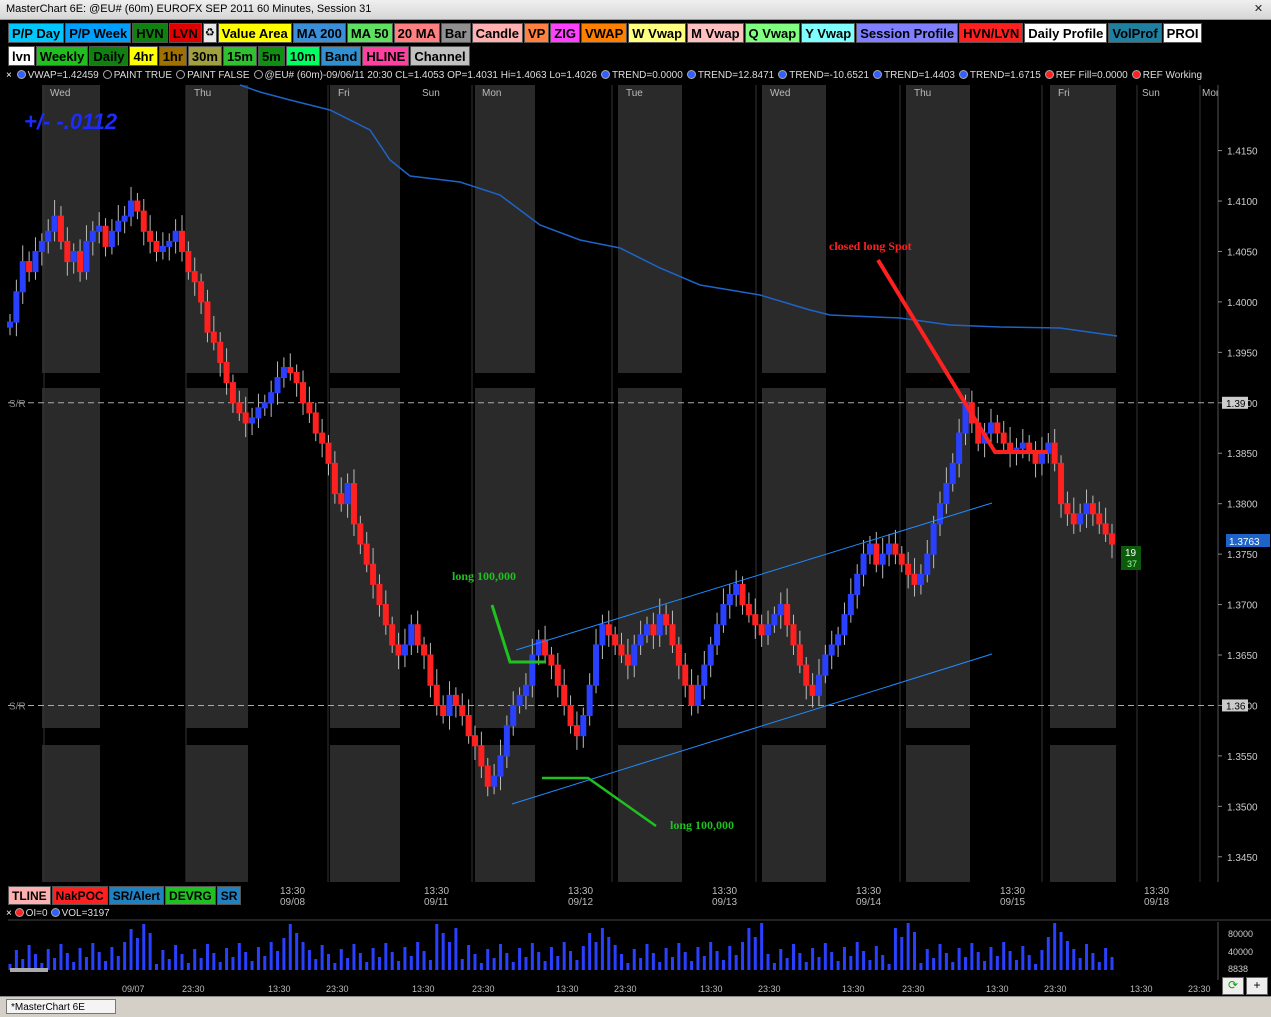  Describe the element at coordinates (60, 93) in the screenshot. I see `day-label: Wed` at that location.